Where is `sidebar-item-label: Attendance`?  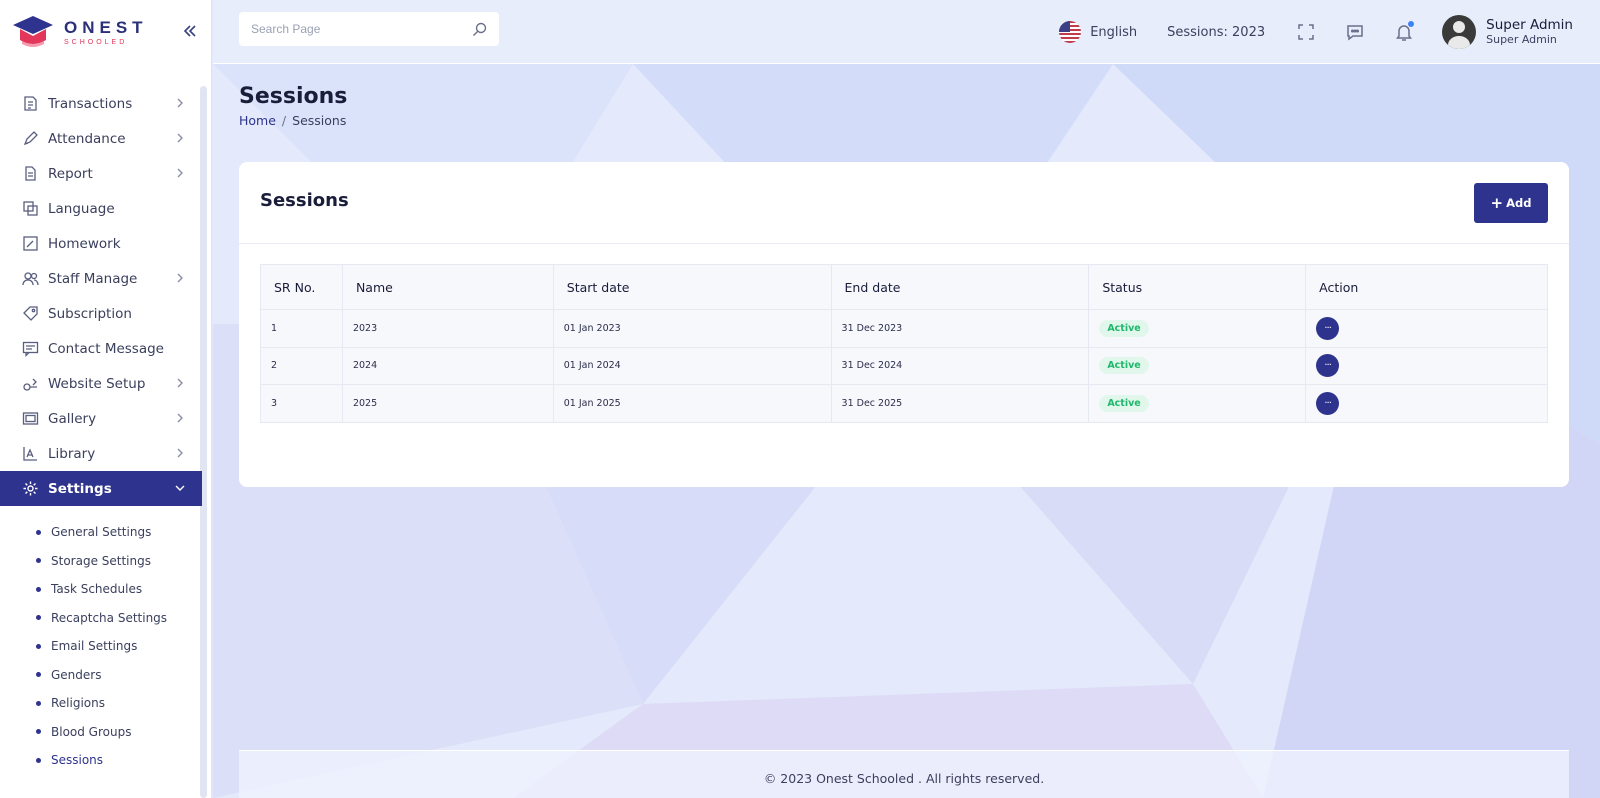 sidebar-item-label: Attendance is located at coordinates (87, 138).